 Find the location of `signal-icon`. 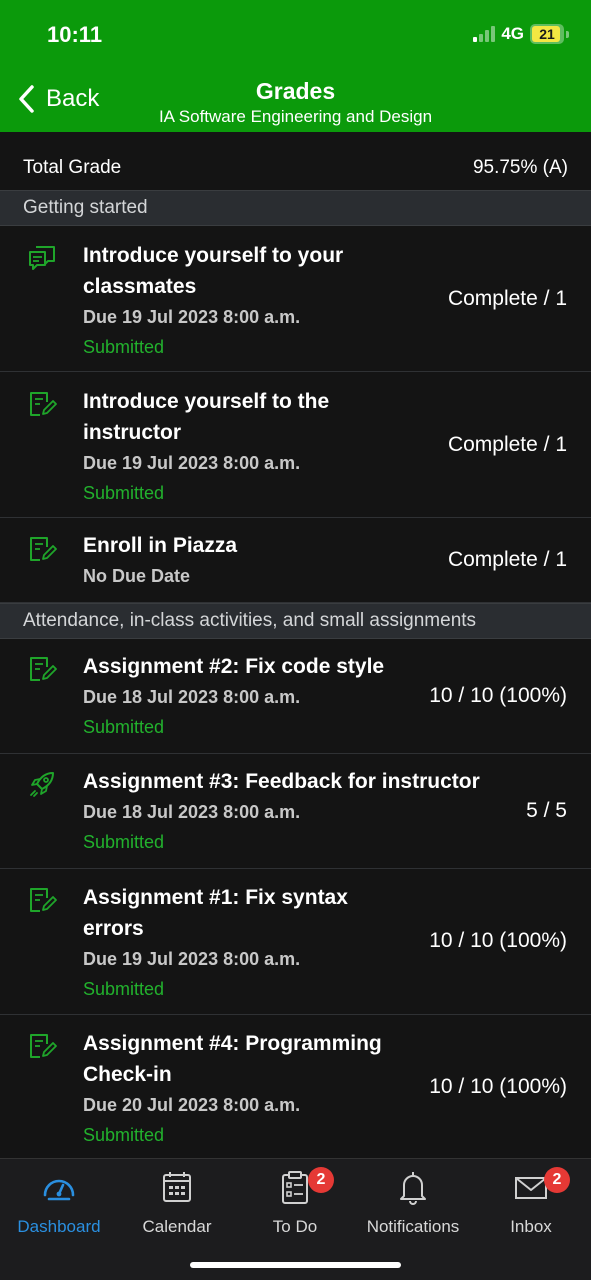

signal-icon is located at coordinates (484, 34).